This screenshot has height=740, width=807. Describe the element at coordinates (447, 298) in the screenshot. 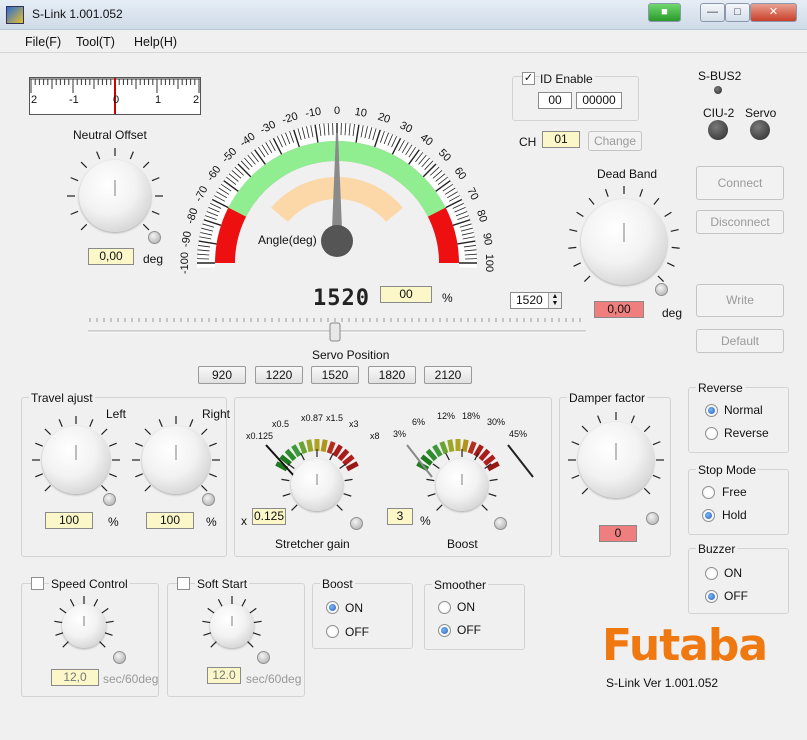

I see `angle-percent-unit: %` at that location.